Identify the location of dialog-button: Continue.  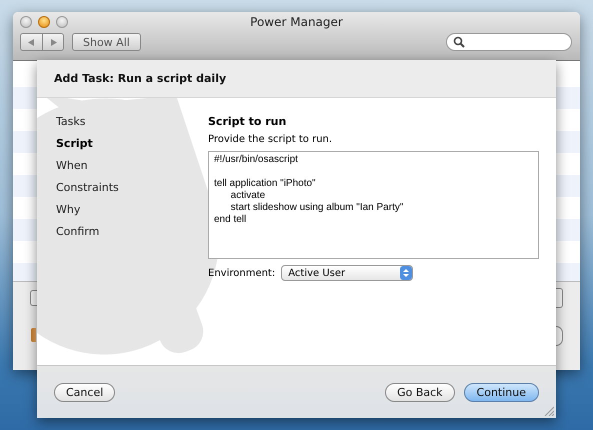
(501, 392).